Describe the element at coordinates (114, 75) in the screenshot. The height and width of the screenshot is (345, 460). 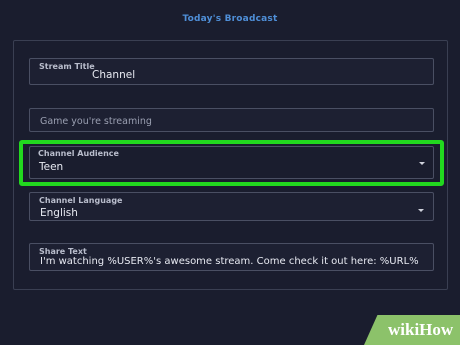
I see `stream-title-value: Channel` at that location.